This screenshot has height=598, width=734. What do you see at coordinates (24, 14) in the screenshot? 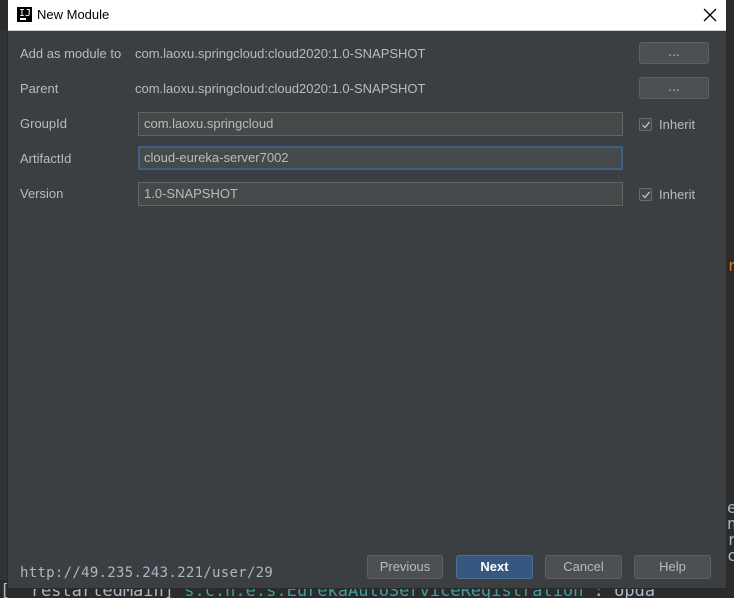
I see `intellij-app-icon: IJ` at bounding box center [24, 14].